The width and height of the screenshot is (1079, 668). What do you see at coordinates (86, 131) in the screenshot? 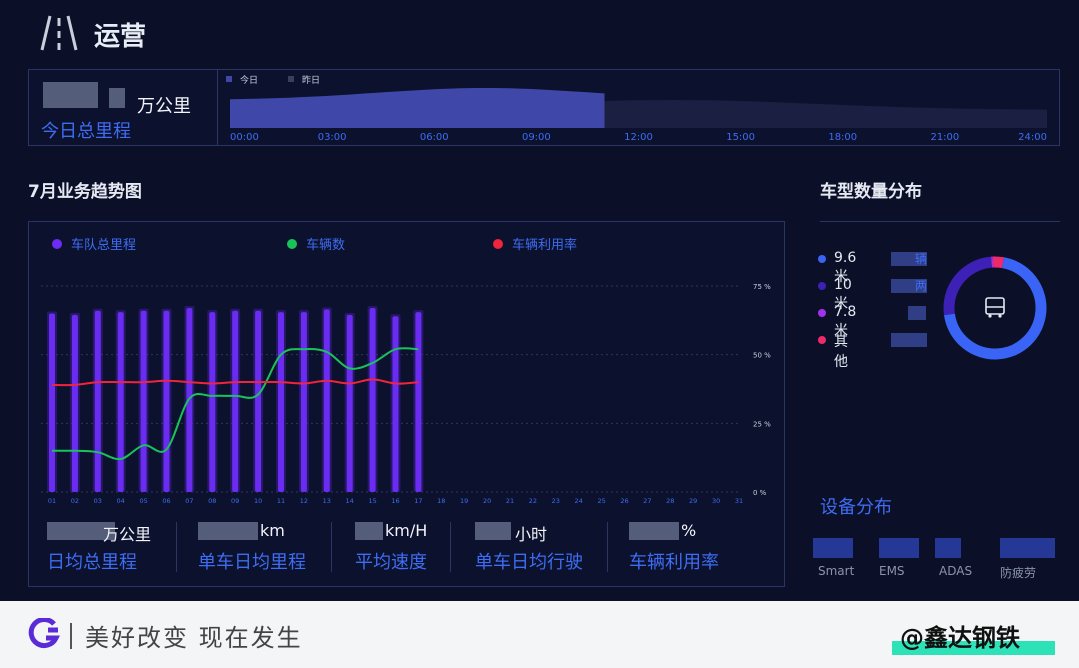
I see `mileage-label: 今日总里程` at bounding box center [86, 131].